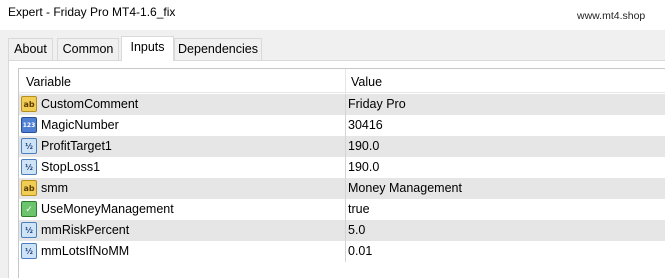  Describe the element at coordinates (366, 81) in the screenshot. I see `column-header-value: Value` at that location.